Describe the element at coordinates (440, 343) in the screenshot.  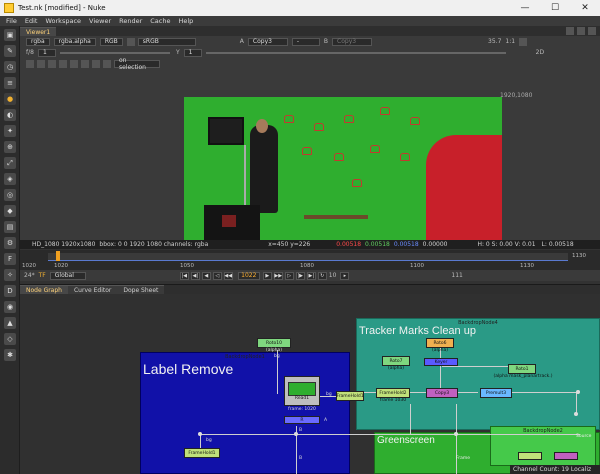
I see `node-roto6: Roto6` at that location.